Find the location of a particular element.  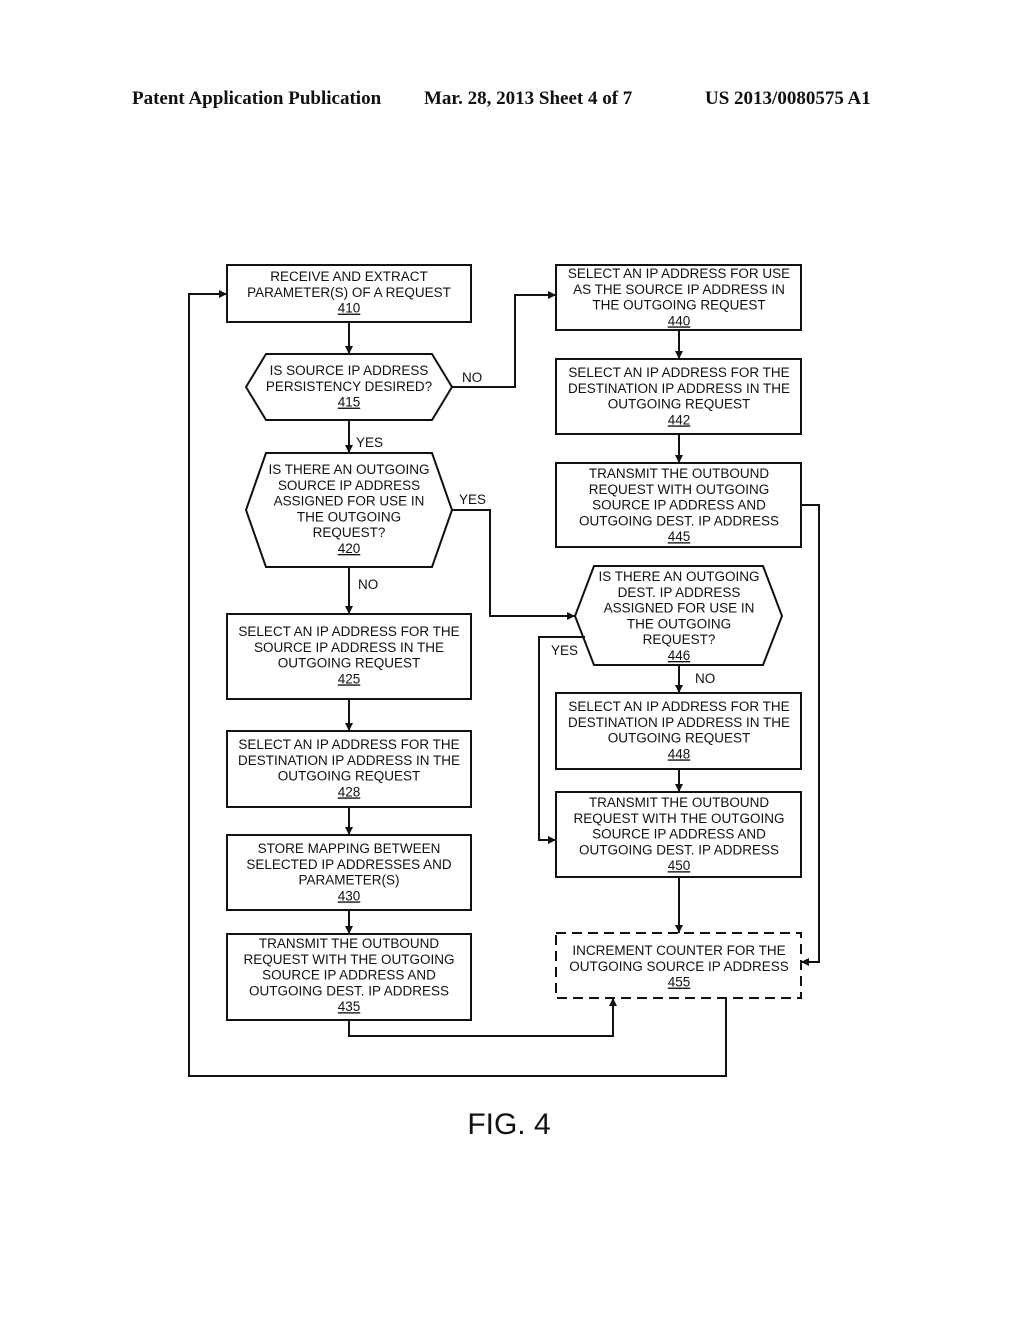

node-ref-number: 425 is located at coordinates (349, 678).